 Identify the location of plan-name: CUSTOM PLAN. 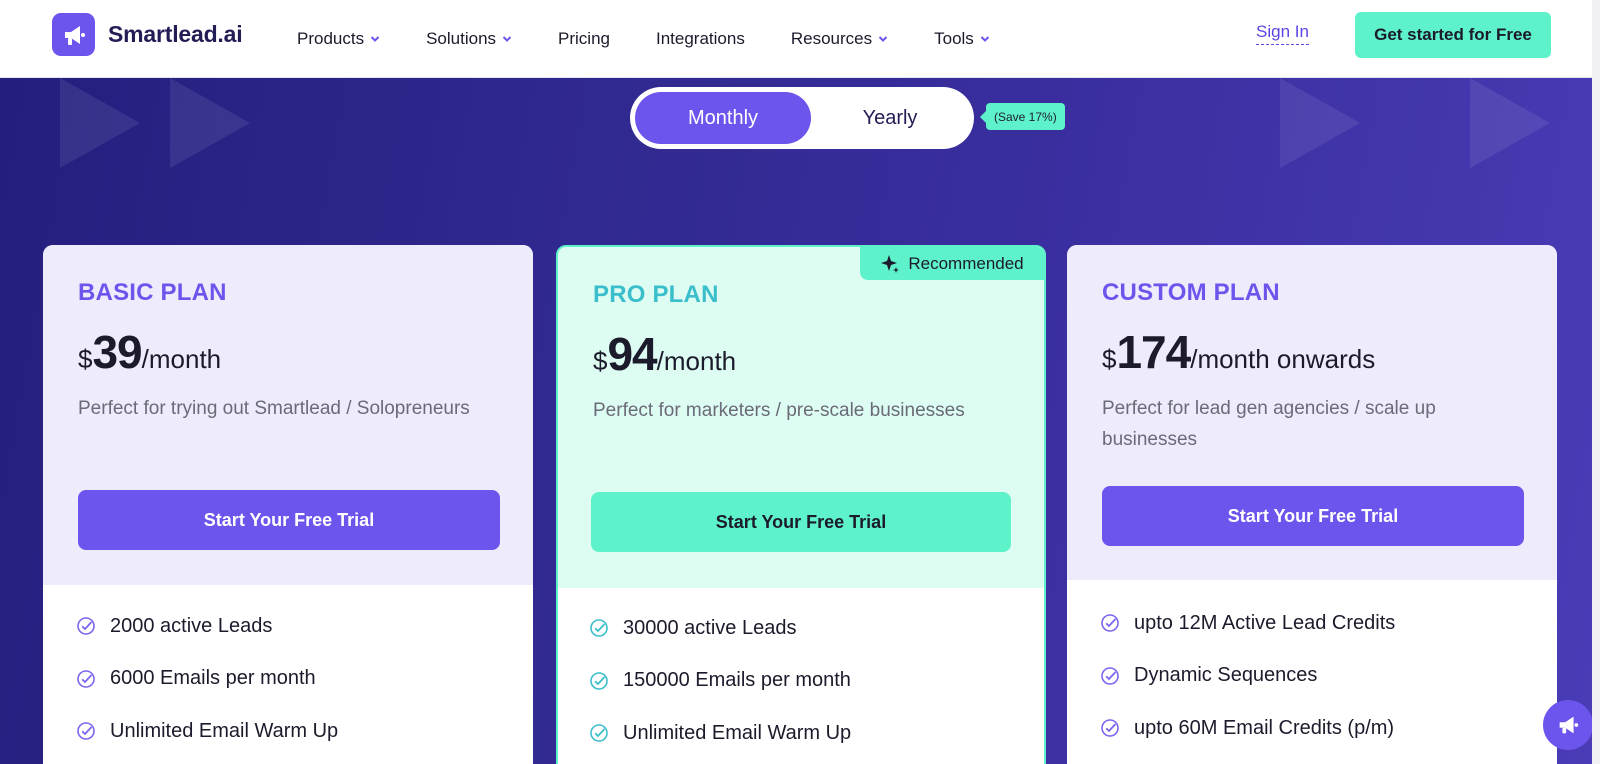
(1191, 292).